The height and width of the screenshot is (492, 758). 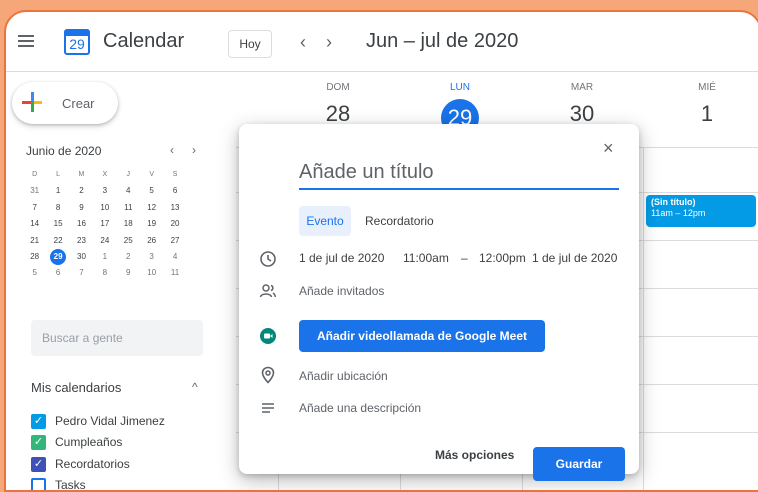 What do you see at coordinates (426, 258) in the screenshot?
I see `start-time: 11:00am` at bounding box center [426, 258].